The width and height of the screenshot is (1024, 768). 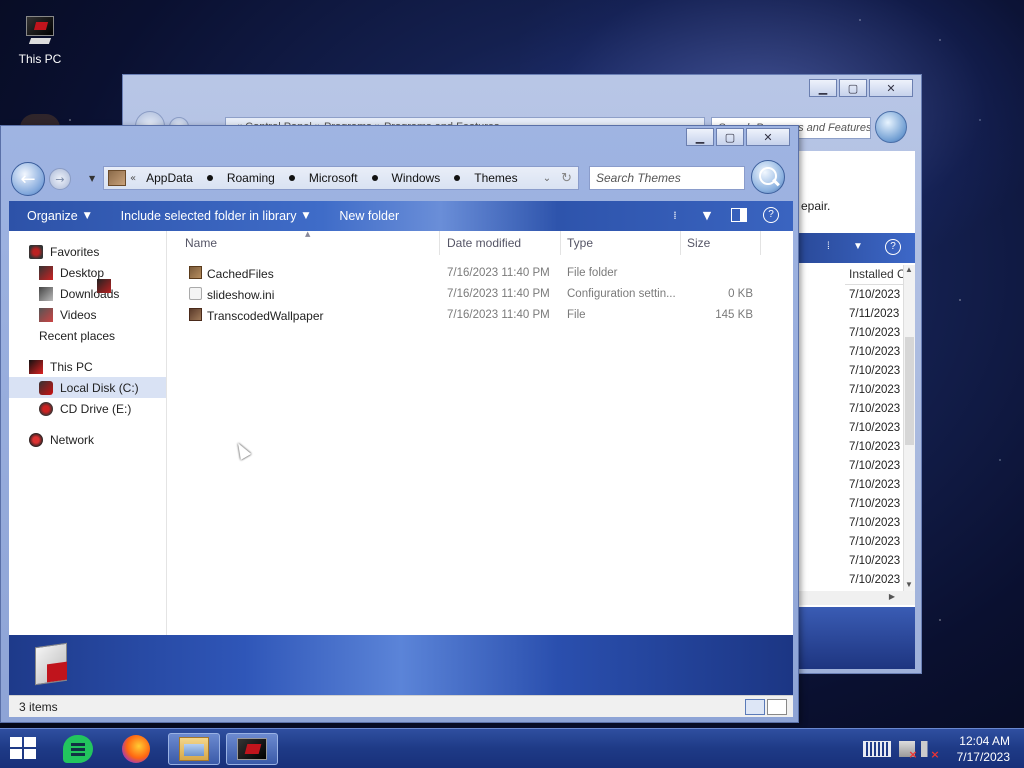 What do you see at coordinates (28, 179) in the screenshot?
I see `back-button: ←` at bounding box center [28, 179].